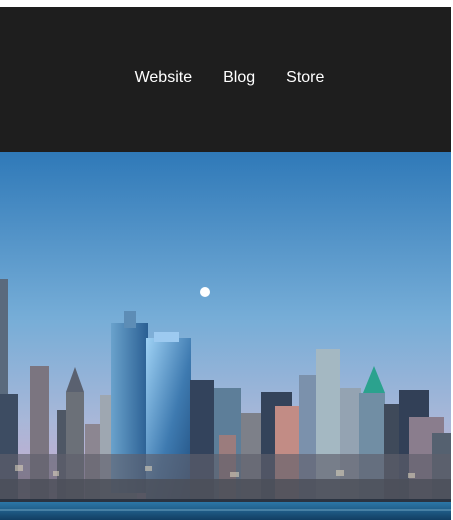  What do you see at coordinates (226, 510) in the screenshot?
I see `water-highlight` at bounding box center [226, 510].